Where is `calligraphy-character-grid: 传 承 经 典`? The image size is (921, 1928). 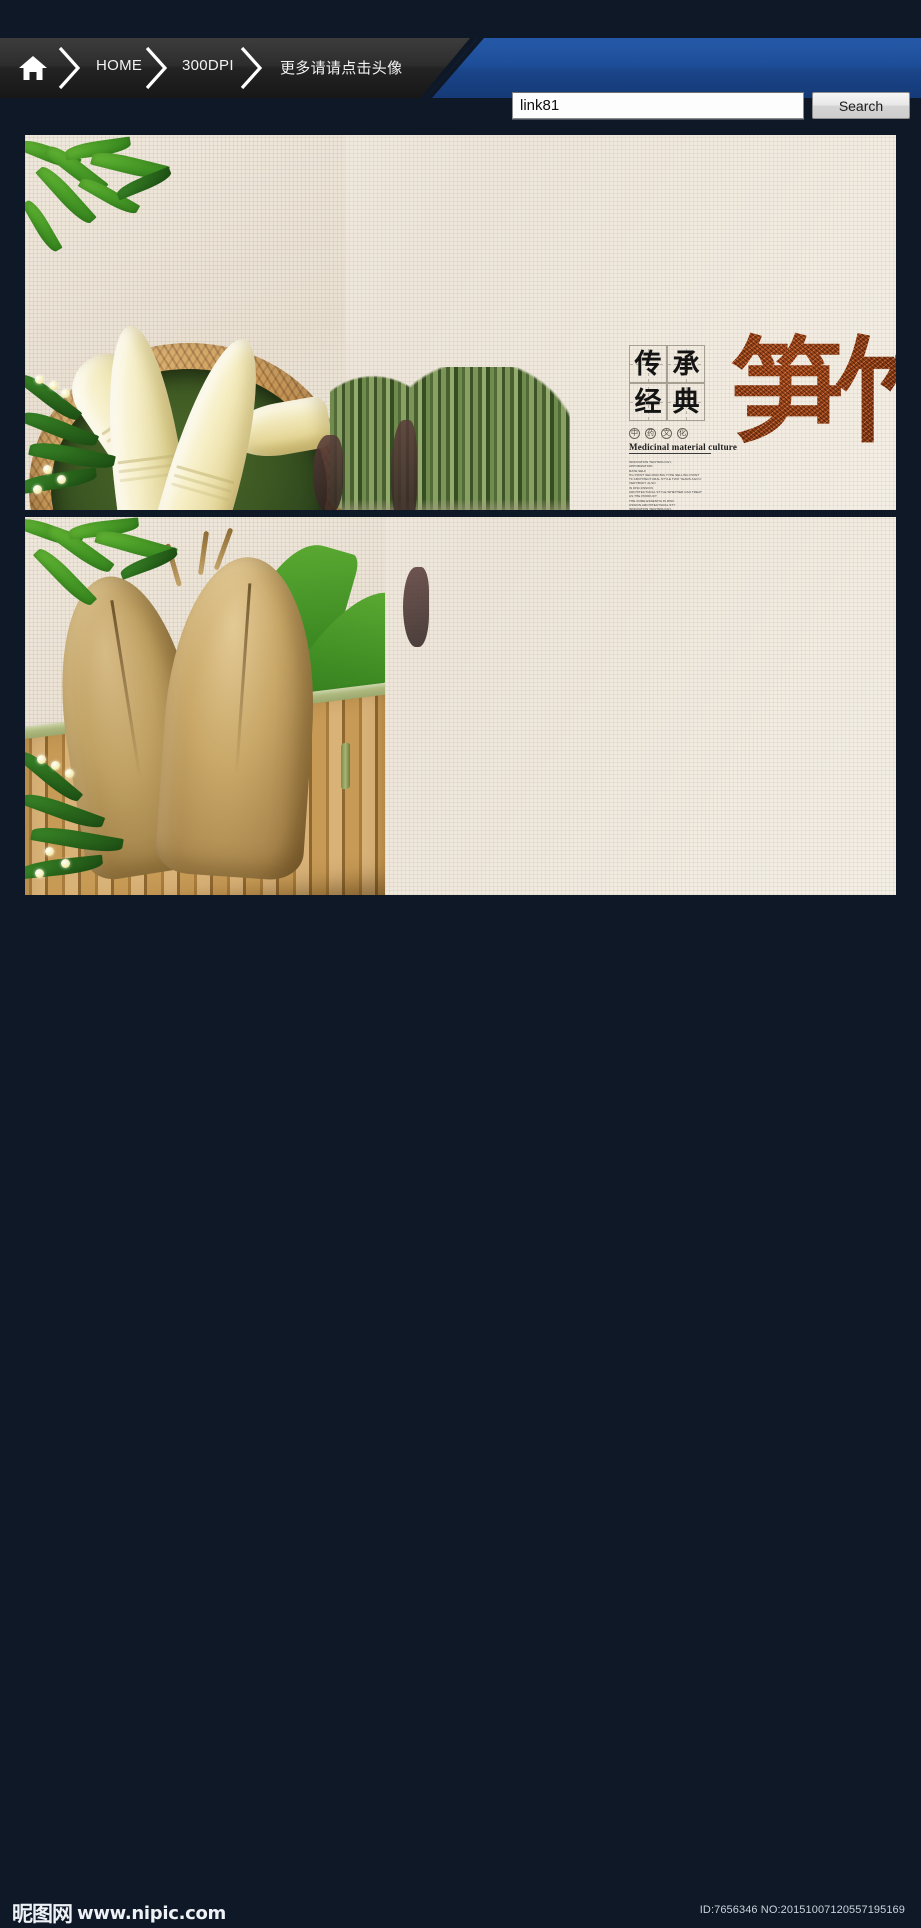
calligraphy-character-grid: 传 承 经 典 is located at coordinates (671, 383).